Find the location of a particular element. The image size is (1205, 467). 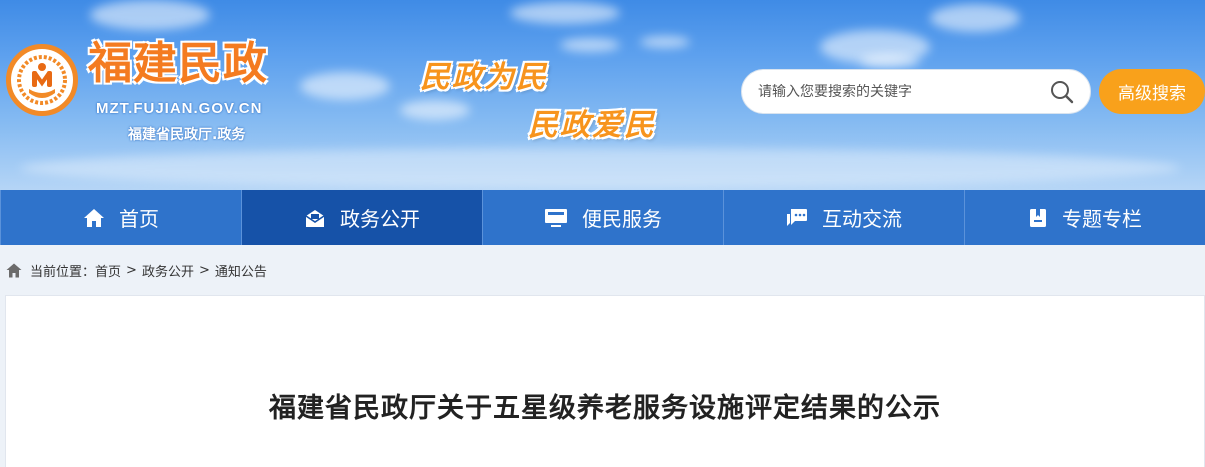

monitor-icon is located at coordinates (556, 217).